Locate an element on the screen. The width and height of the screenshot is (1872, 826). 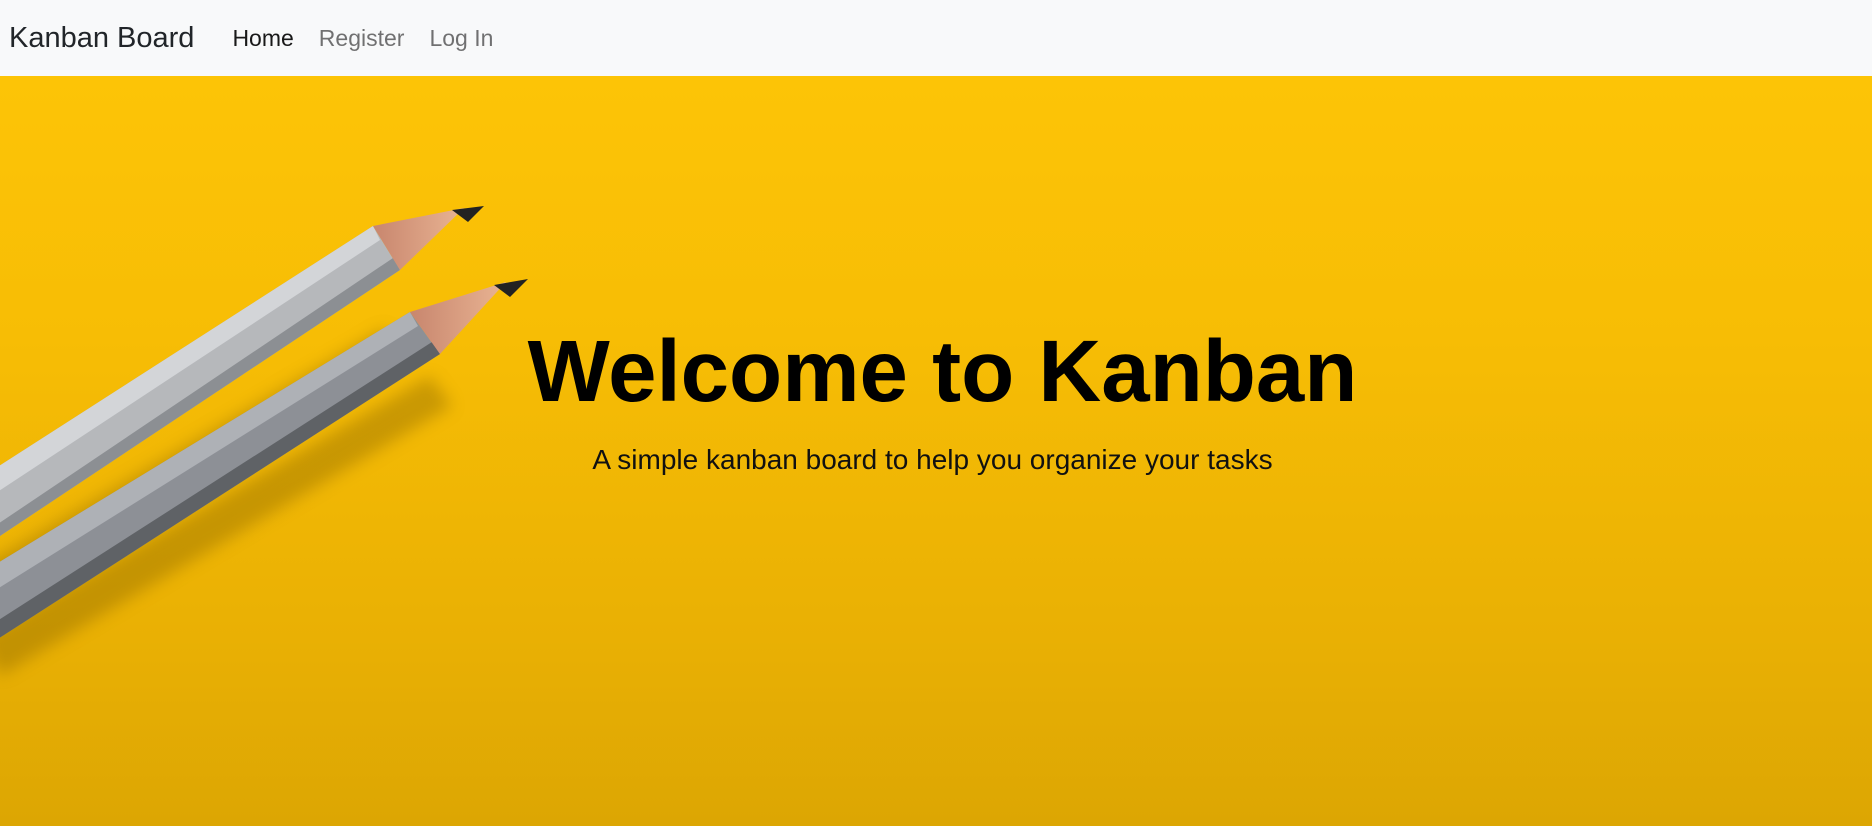
brand-link: Kanban Board is located at coordinates (101, 38).